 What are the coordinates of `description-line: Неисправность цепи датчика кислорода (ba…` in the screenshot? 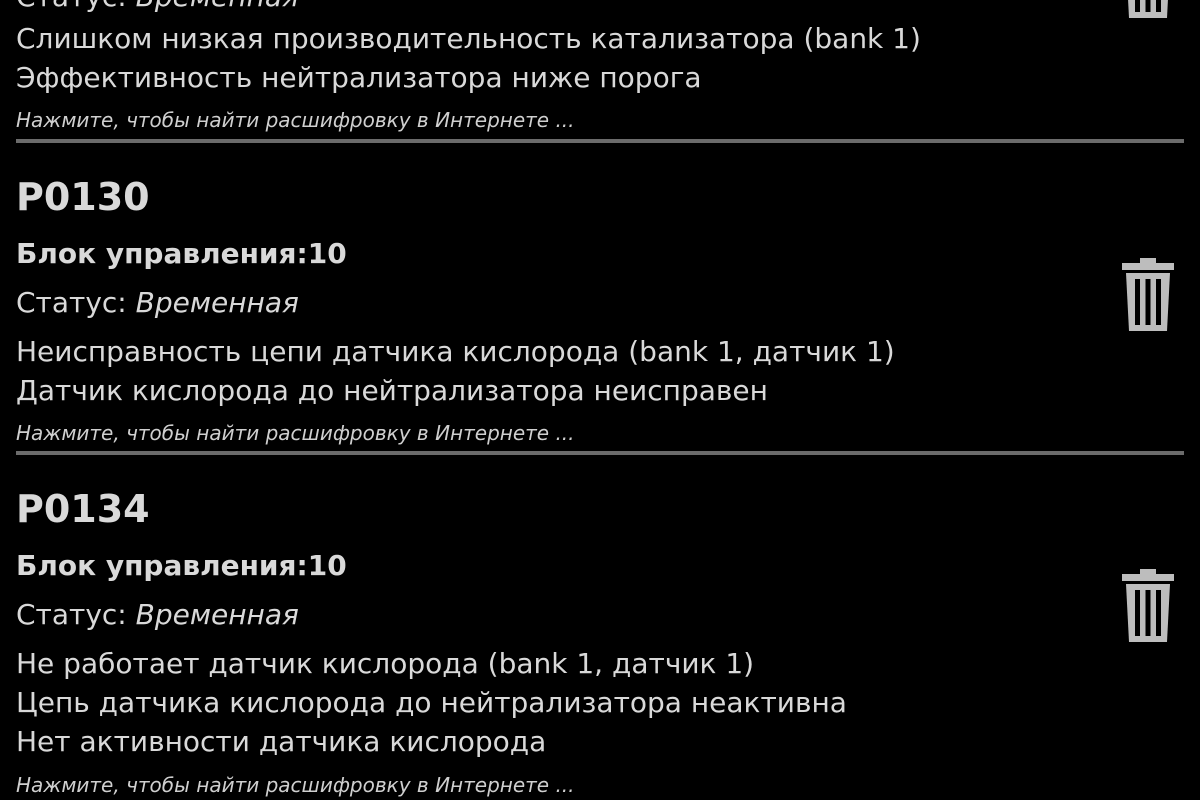 It's located at (455, 351).